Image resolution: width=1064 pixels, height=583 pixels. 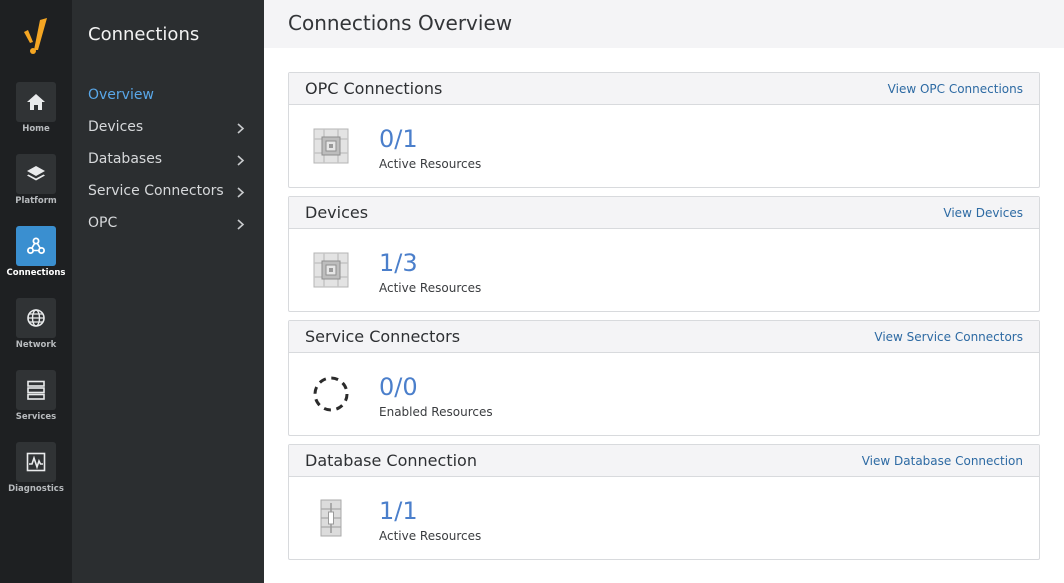 I want to click on rail-label-connections: Connections, so click(x=36, y=273).